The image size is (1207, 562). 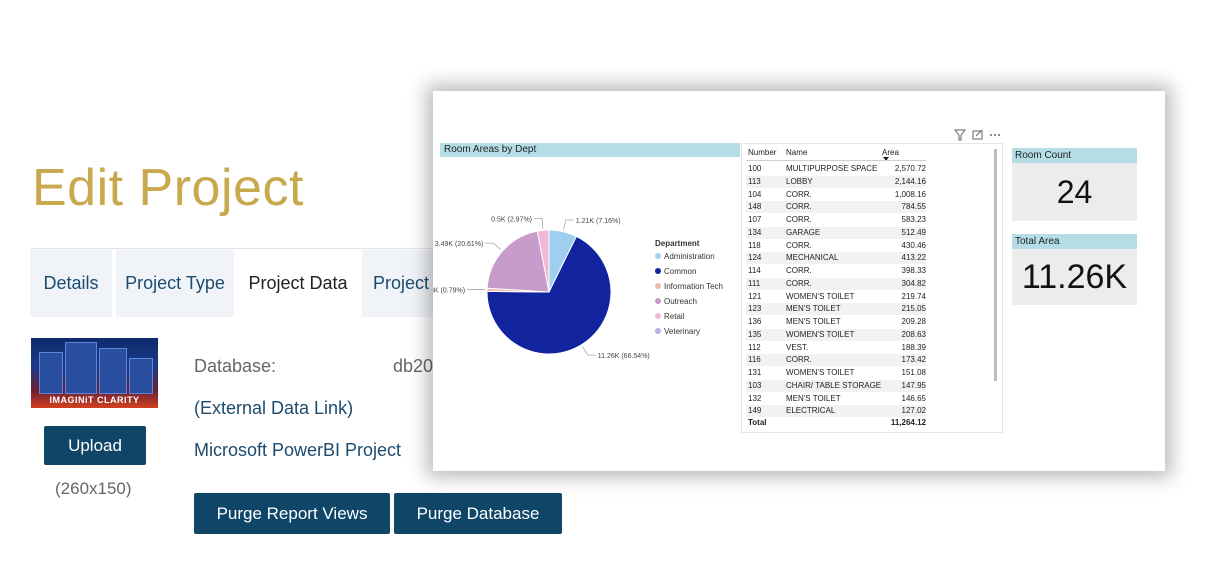 What do you see at coordinates (755, 207) in the screenshot?
I see `table-cell-number: 148` at bounding box center [755, 207].